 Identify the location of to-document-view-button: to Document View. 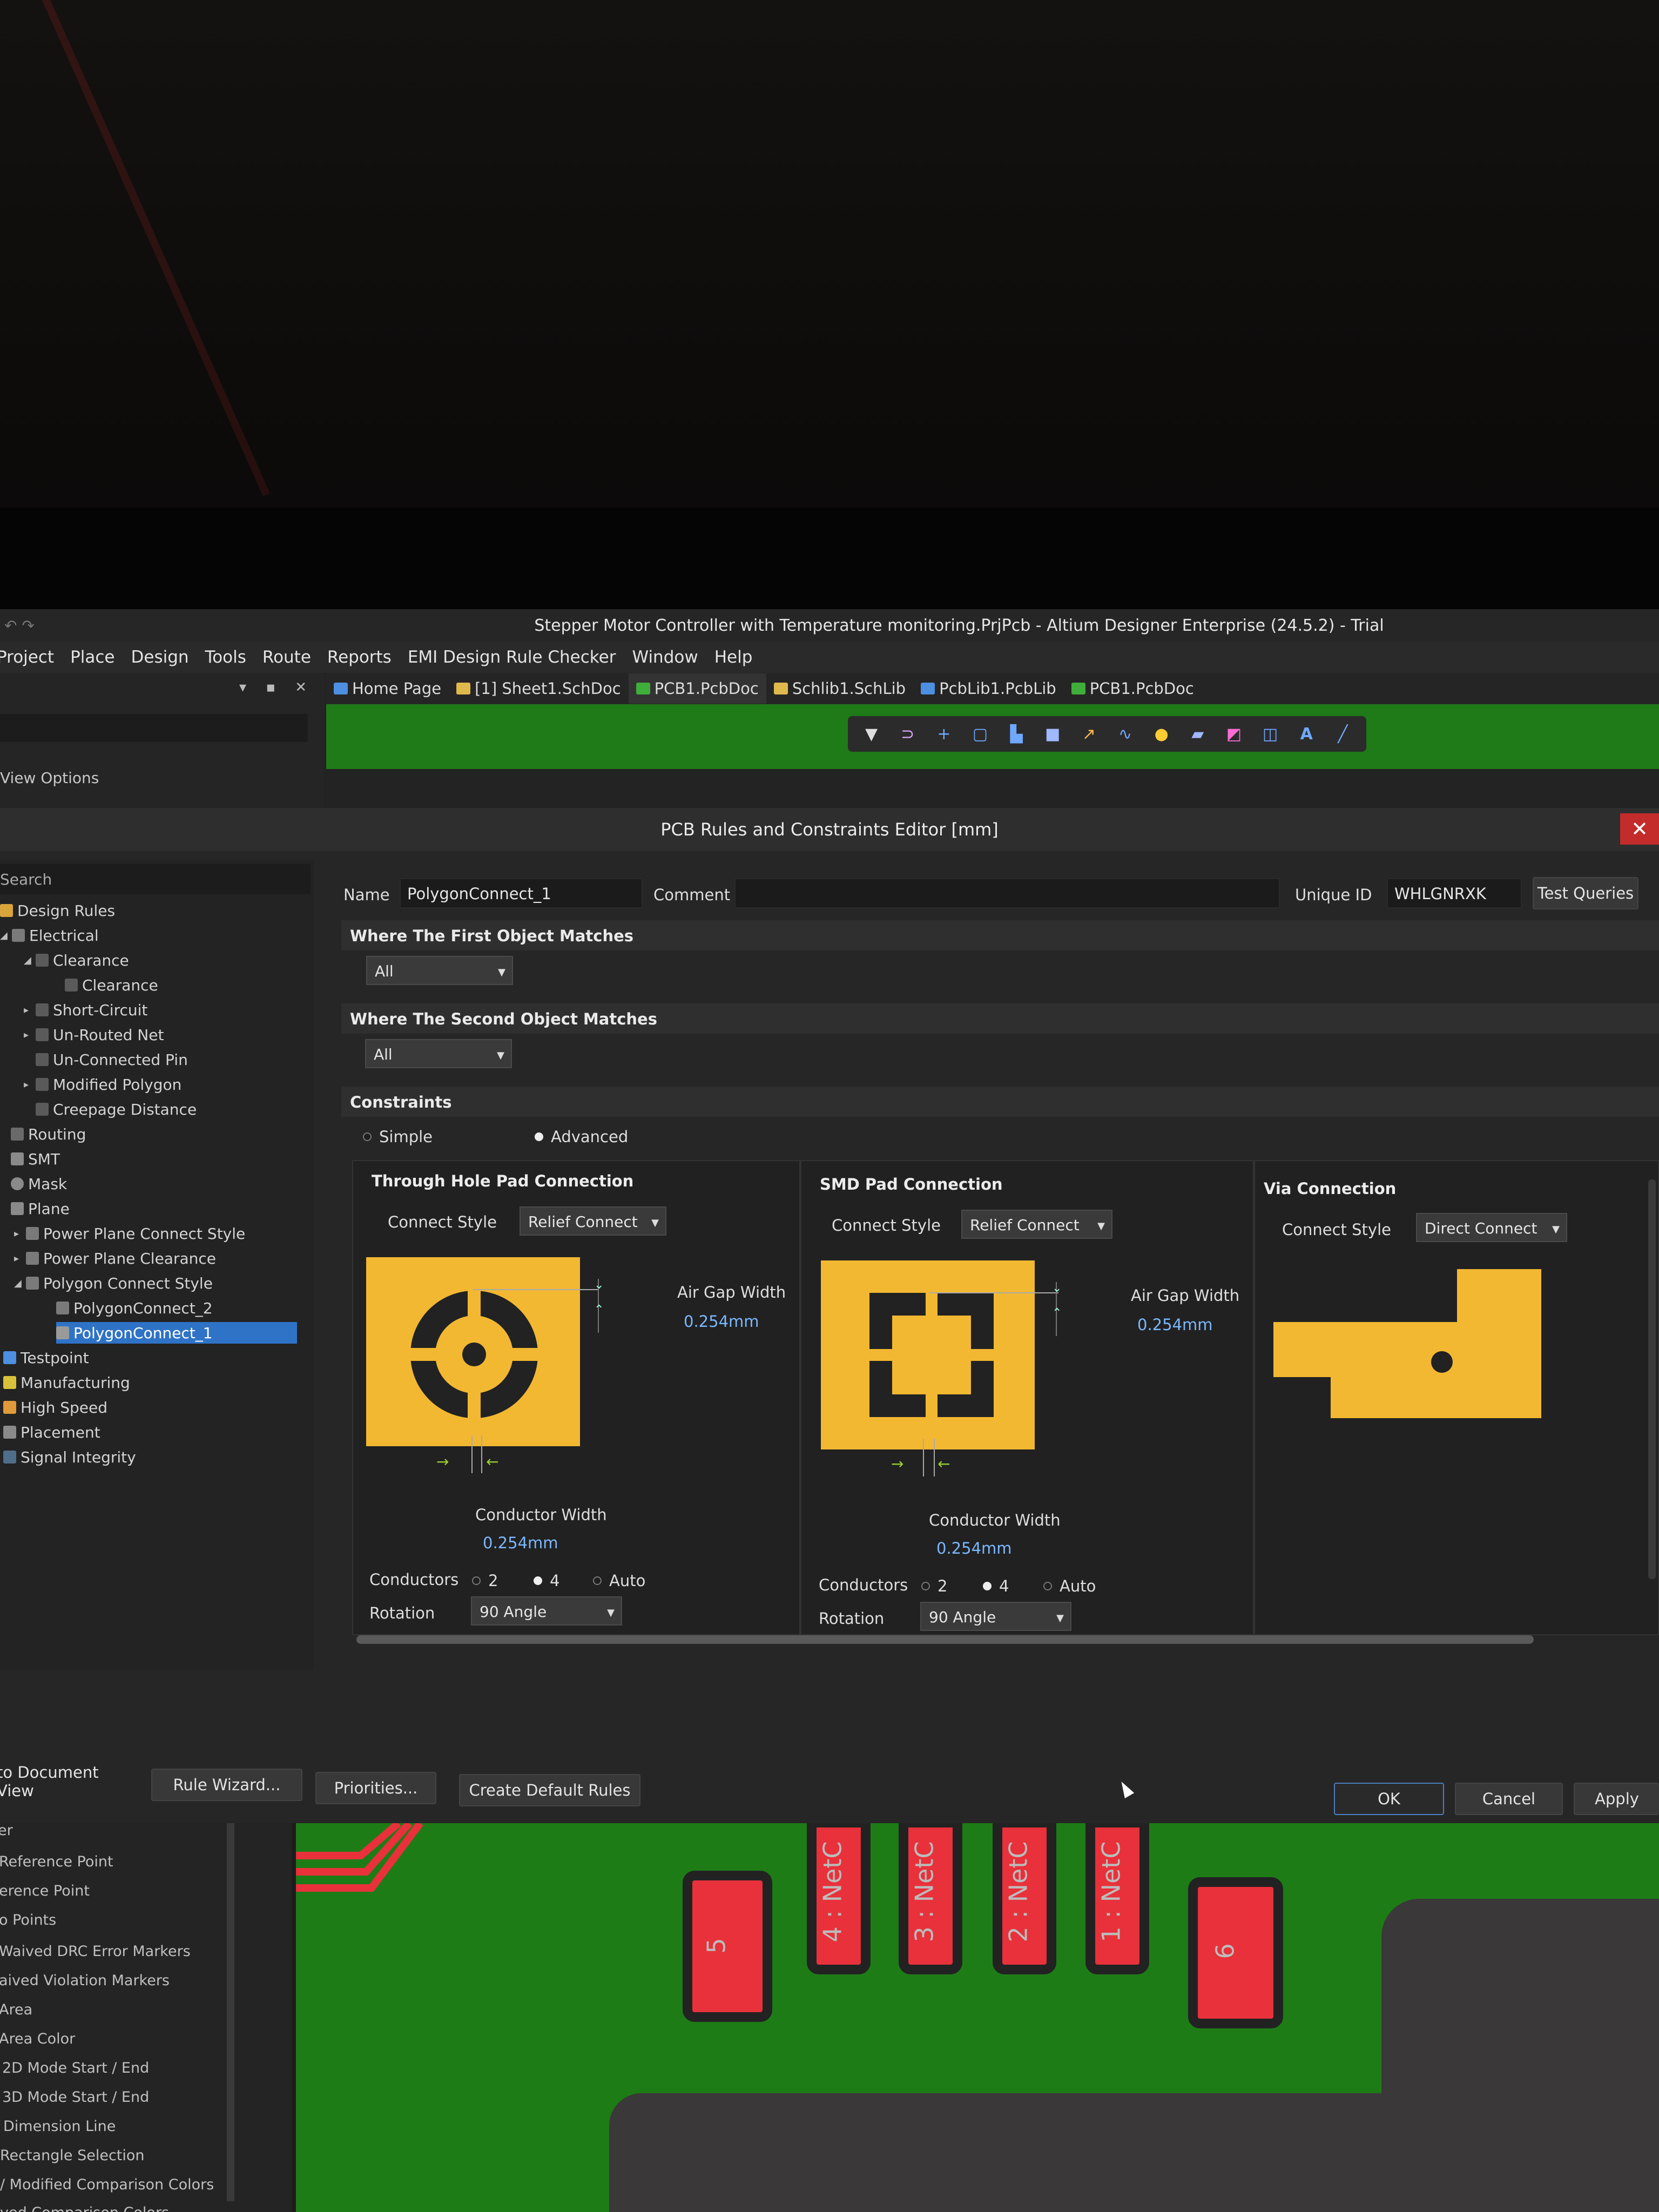
(66, 1781).